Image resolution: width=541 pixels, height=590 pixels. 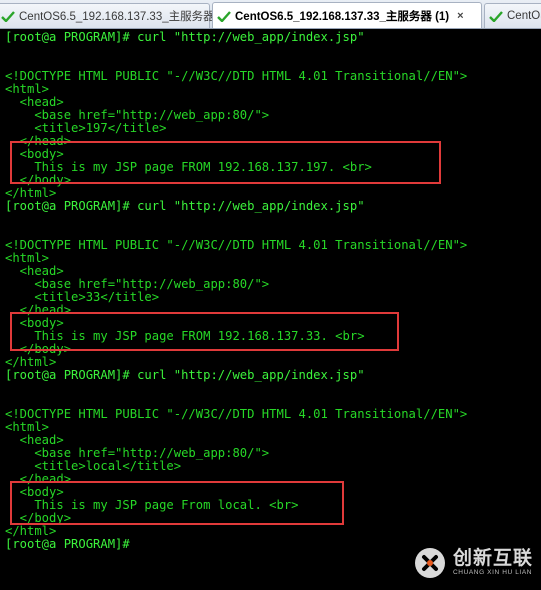 I want to click on tab-session-2: CentOS6.5_192.168.137.33_主服务器 (1) ×, so click(x=347, y=15).